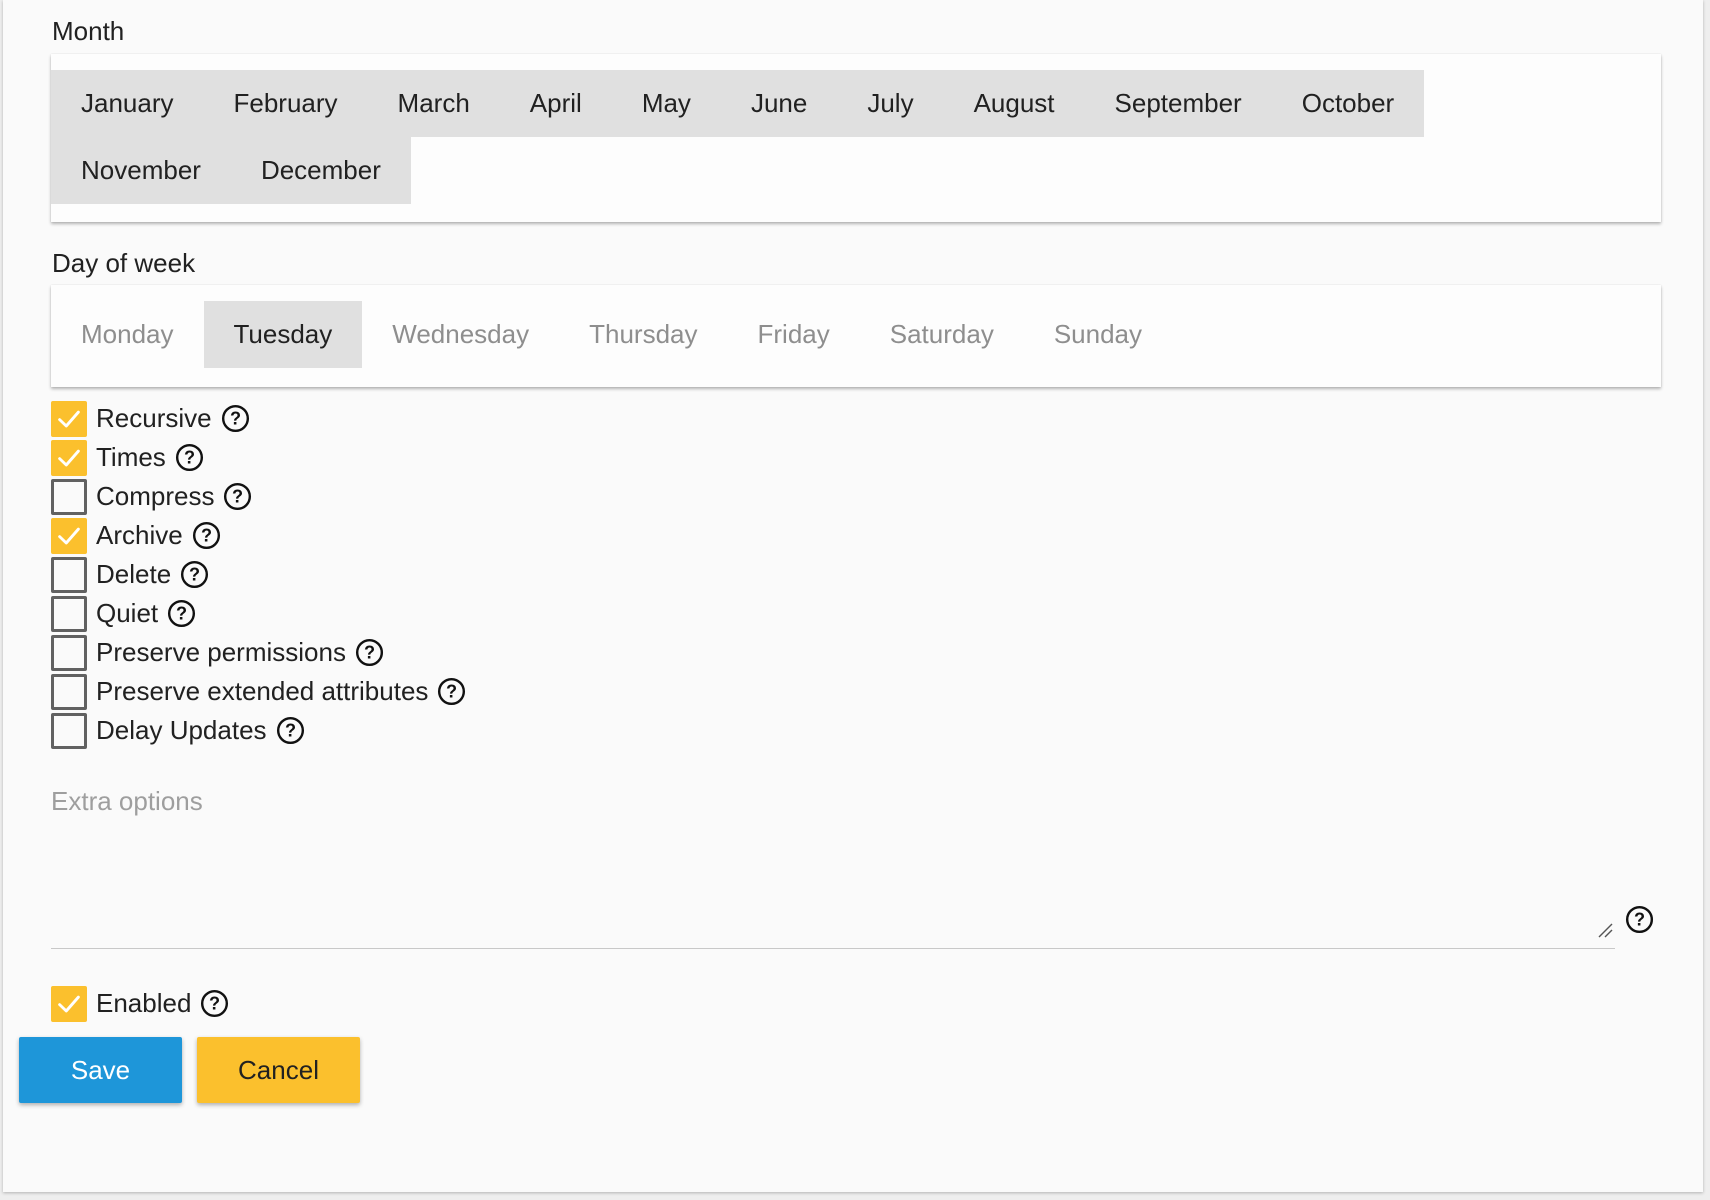  Describe the element at coordinates (833, 866) in the screenshot. I see `extra-options-field: Extra options` at that location.